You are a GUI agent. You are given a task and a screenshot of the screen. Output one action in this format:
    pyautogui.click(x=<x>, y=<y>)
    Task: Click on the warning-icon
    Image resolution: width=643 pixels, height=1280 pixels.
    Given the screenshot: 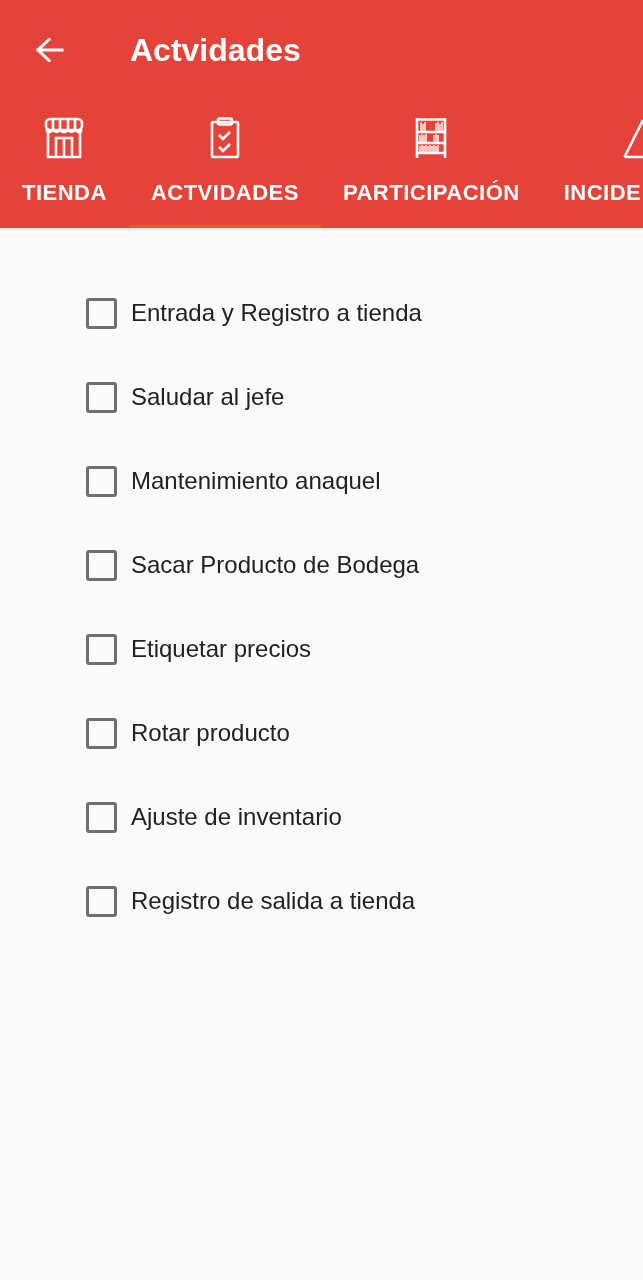 What is the action you would take?
    pyautogui.click(x=633, y=138)
    